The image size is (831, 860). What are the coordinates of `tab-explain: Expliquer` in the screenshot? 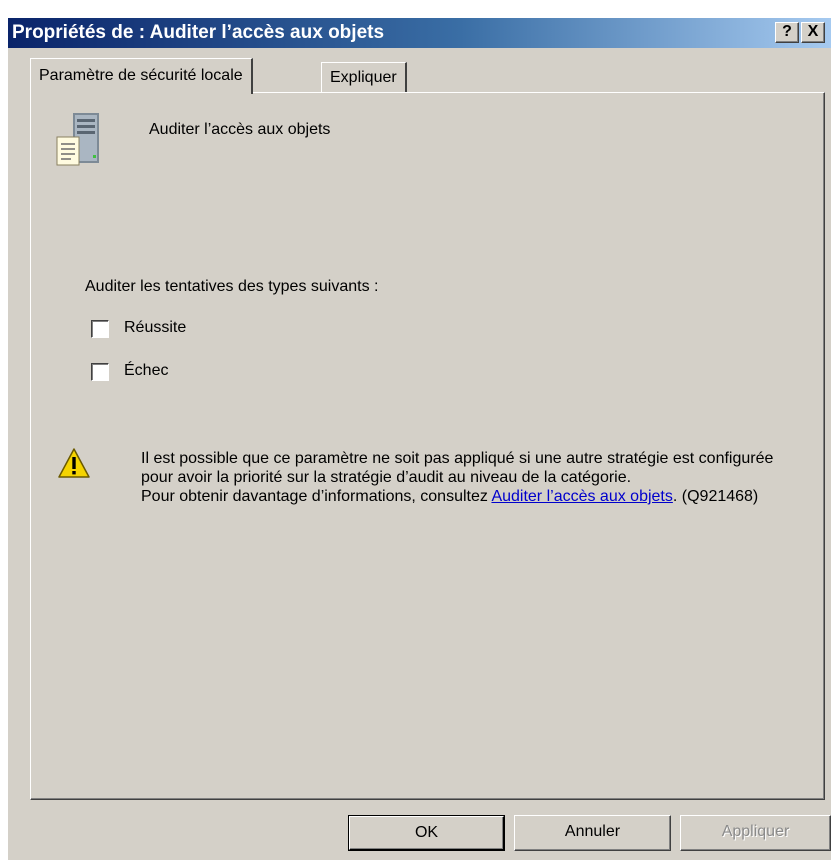 It's located at (364, 77).